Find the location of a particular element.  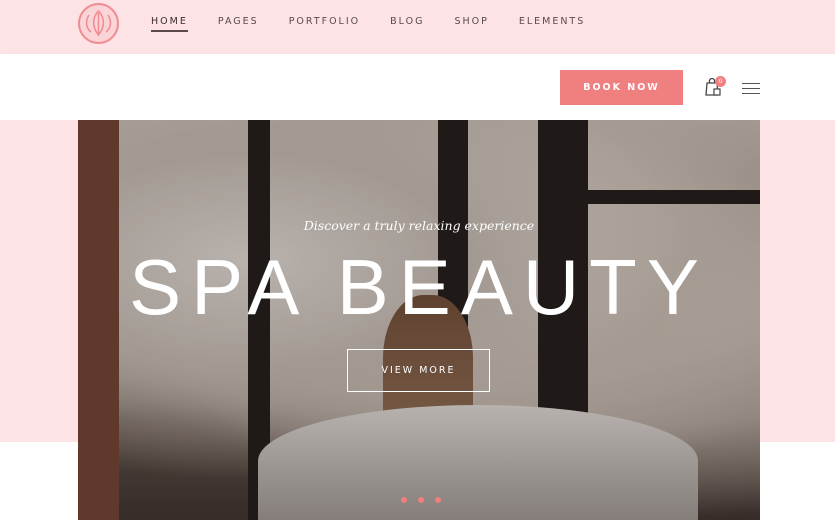

nav-elements: ELEMENTS is located at coordinates (552, 24).